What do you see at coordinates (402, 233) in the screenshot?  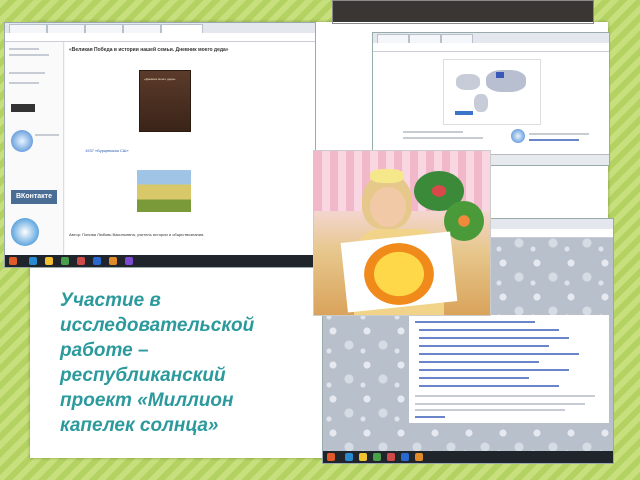 I see `child-with-sun-drawing-photo` at bounding box center [402, 233].